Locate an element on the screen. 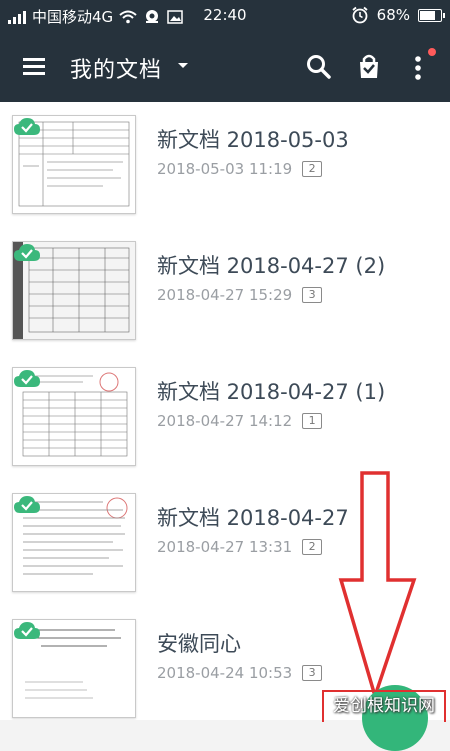  battery-percent: 68% is located at coordinates (393, 15).